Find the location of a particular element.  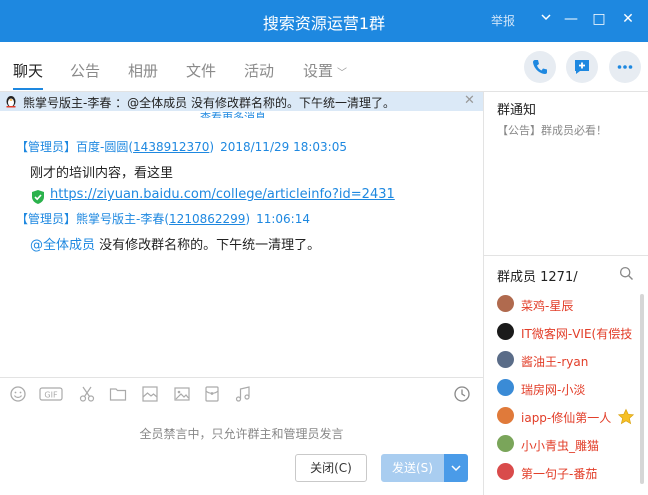

member-item: 菜鸡-星辰 is located at coordinates (567, 305).